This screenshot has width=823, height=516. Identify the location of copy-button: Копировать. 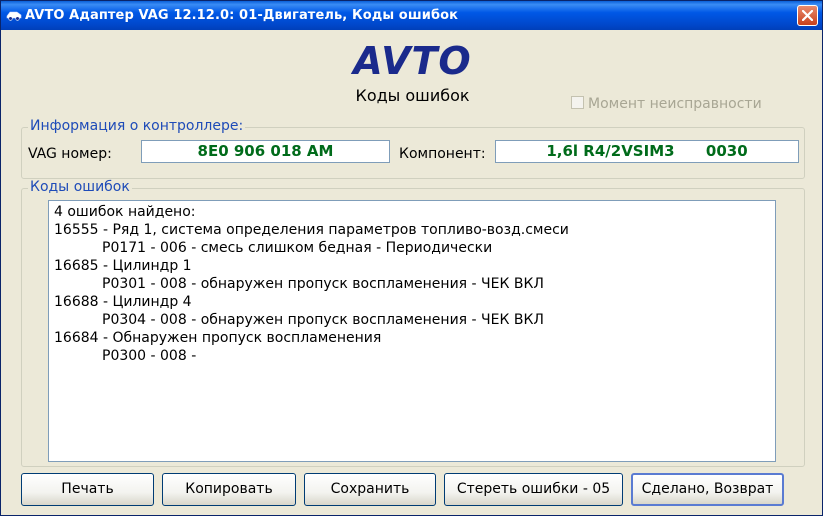
(229, 489).